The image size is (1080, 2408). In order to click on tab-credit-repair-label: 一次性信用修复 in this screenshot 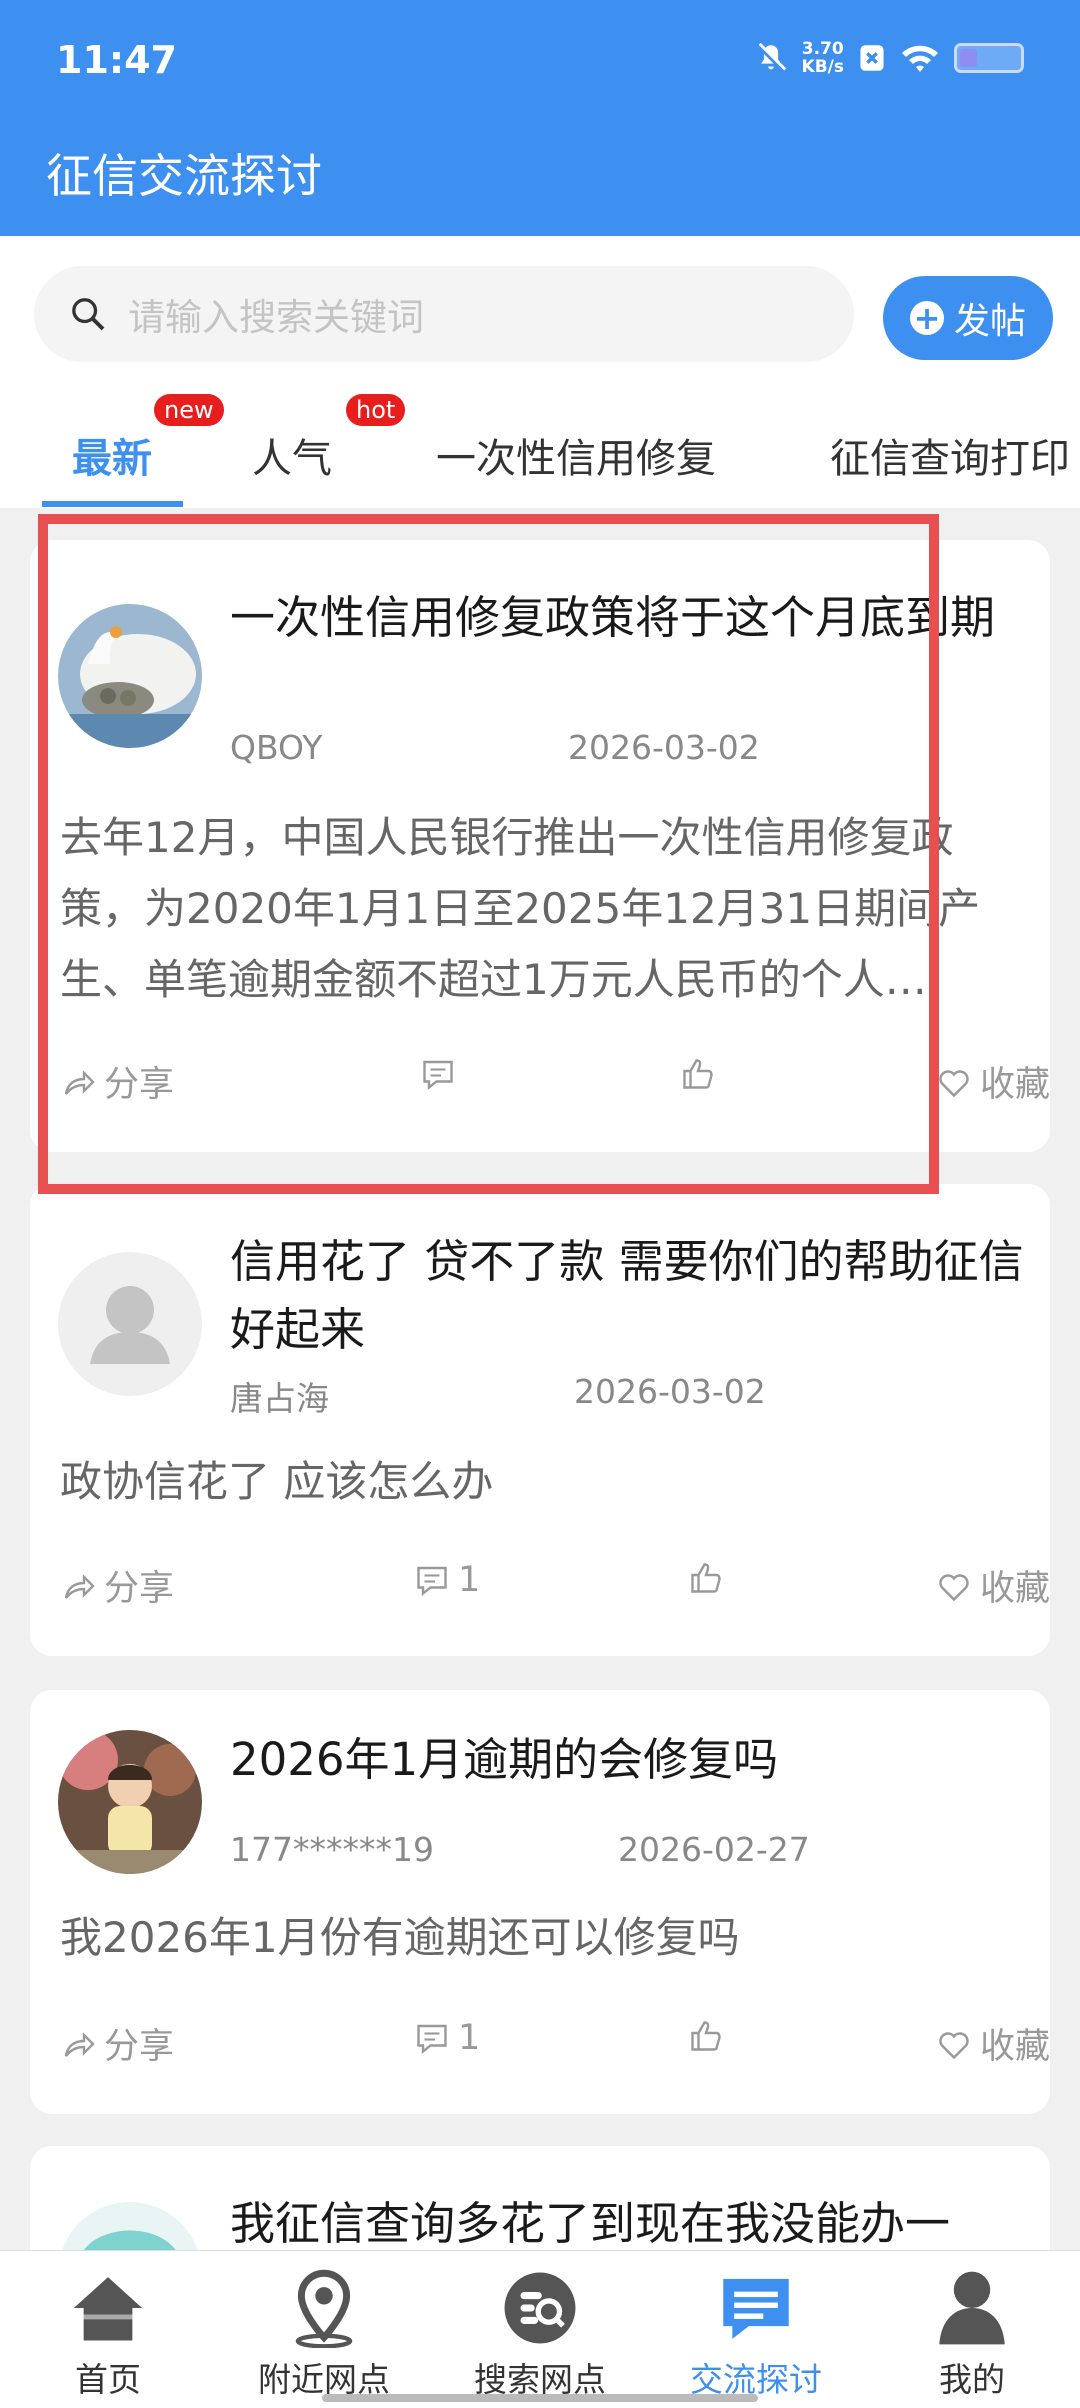, I will do `click(576, 459)`.